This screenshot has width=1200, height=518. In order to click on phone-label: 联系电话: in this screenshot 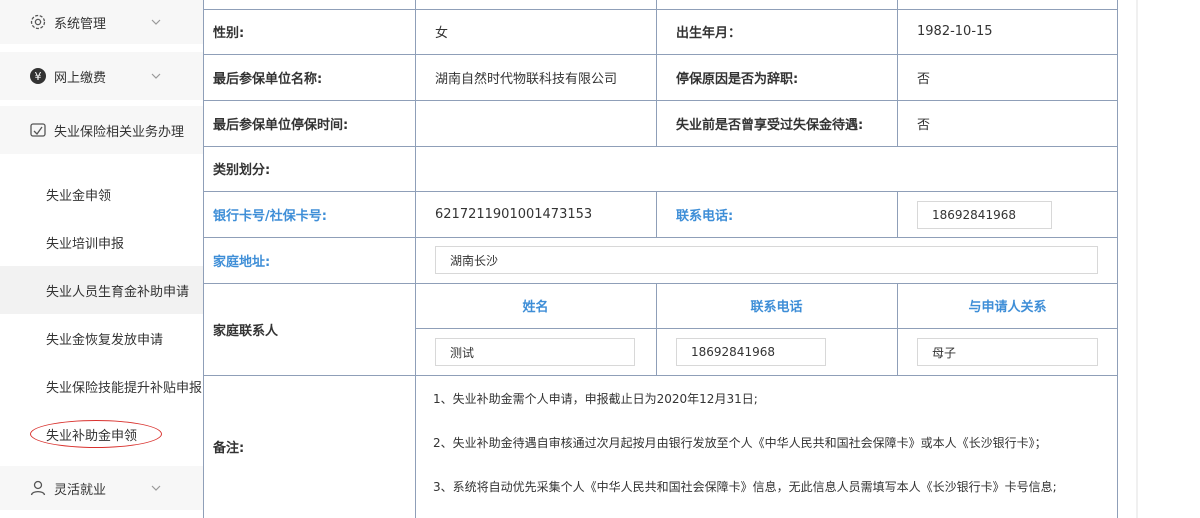, I will do `click(705, 216)`.